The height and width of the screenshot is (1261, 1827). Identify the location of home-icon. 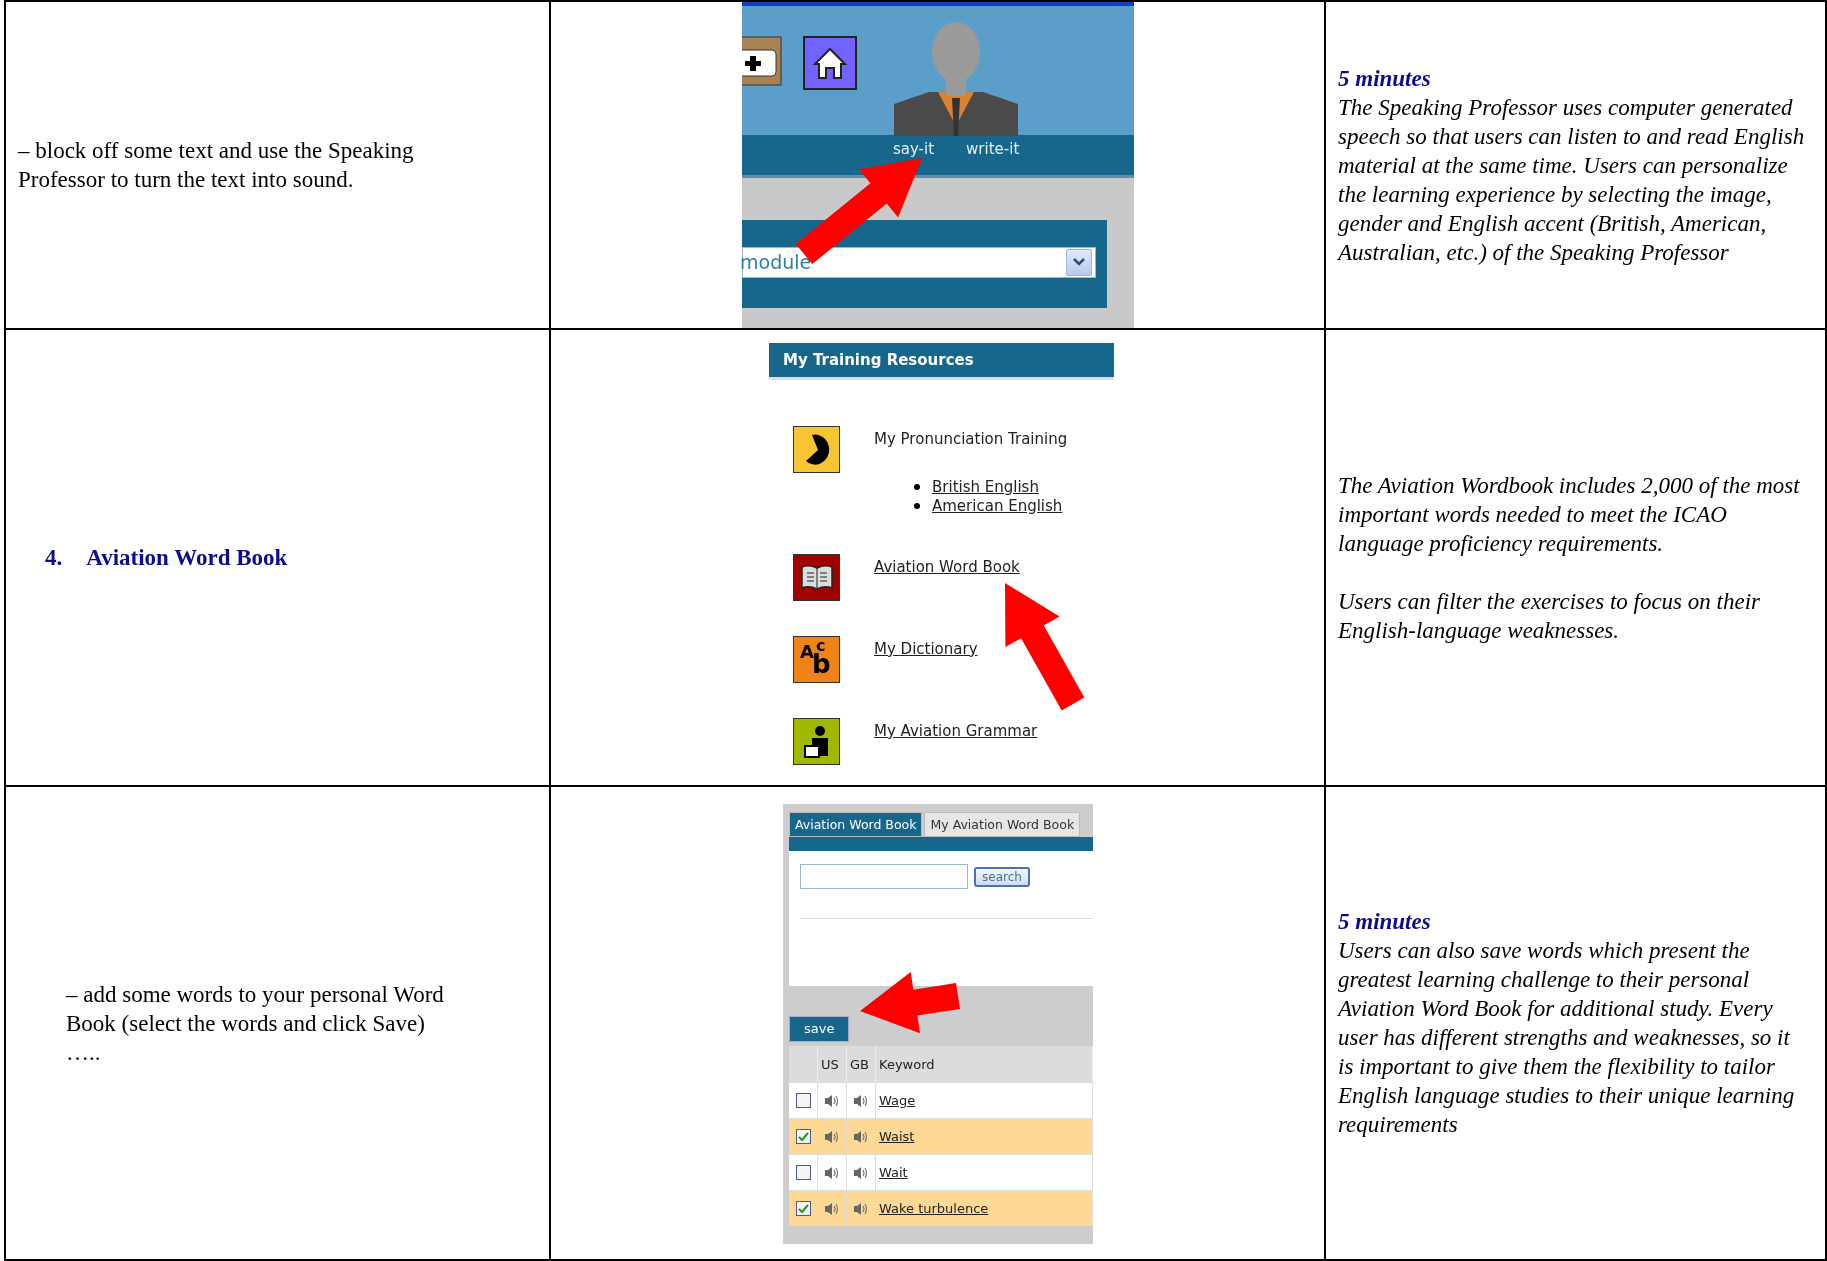
(830, 63).